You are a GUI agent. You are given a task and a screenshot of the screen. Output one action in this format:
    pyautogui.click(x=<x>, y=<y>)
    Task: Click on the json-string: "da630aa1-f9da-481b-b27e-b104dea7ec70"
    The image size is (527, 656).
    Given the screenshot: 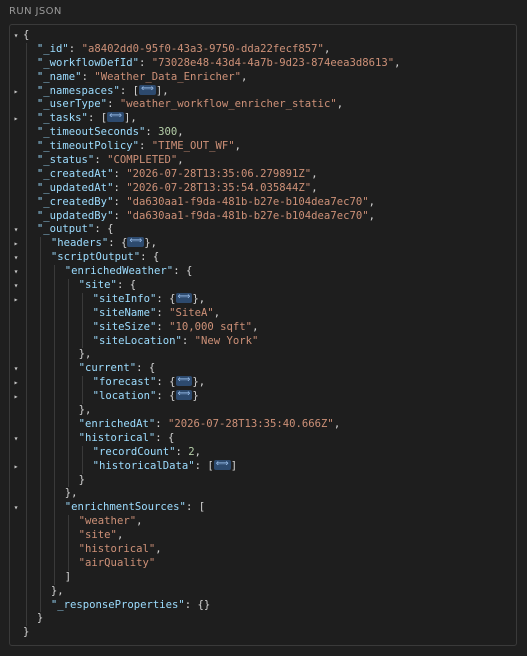 What is the action you would take?
    pyautogui.click(x=247, y=215)
    